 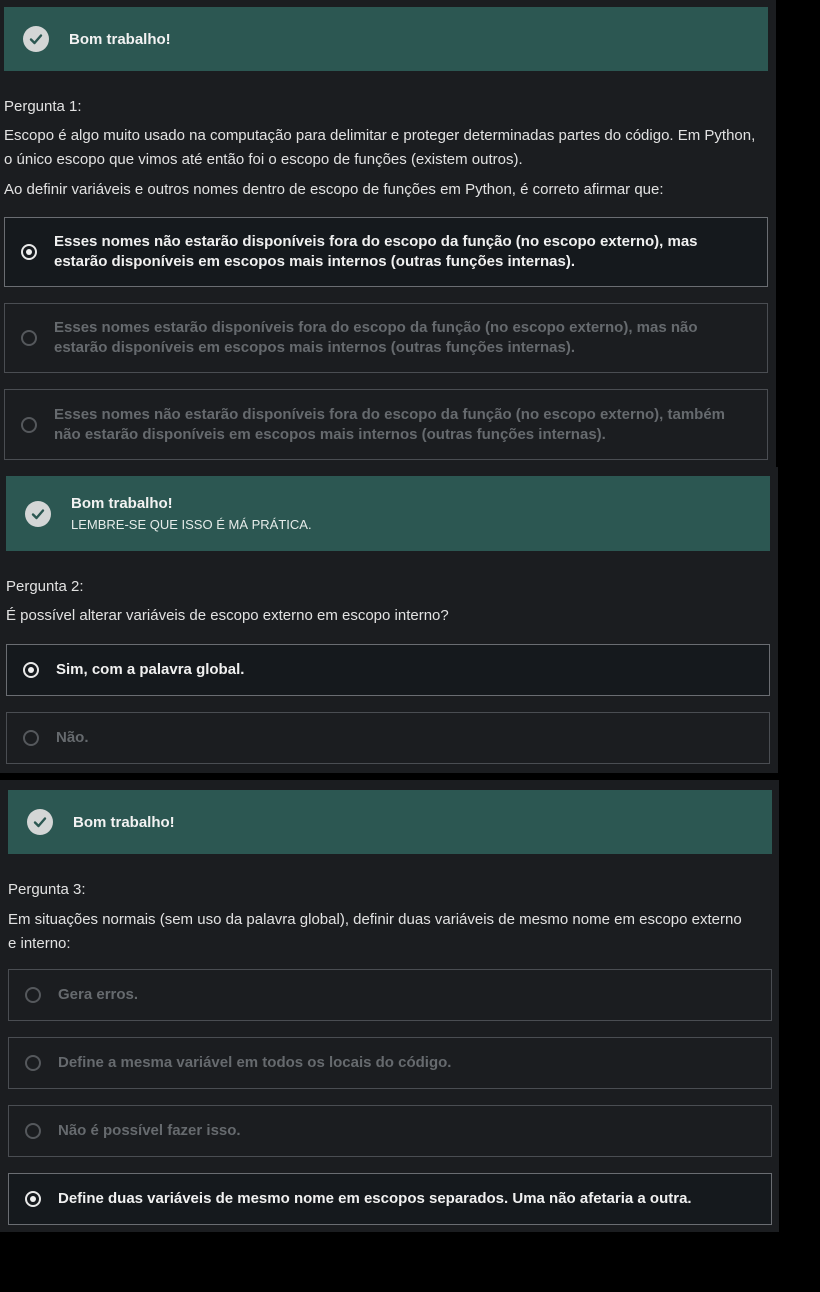 What do you see at coordinates (390, 995) in the screenshot?
I see `answer-option-1: Gera erros.` at bounding box center [390, 995].